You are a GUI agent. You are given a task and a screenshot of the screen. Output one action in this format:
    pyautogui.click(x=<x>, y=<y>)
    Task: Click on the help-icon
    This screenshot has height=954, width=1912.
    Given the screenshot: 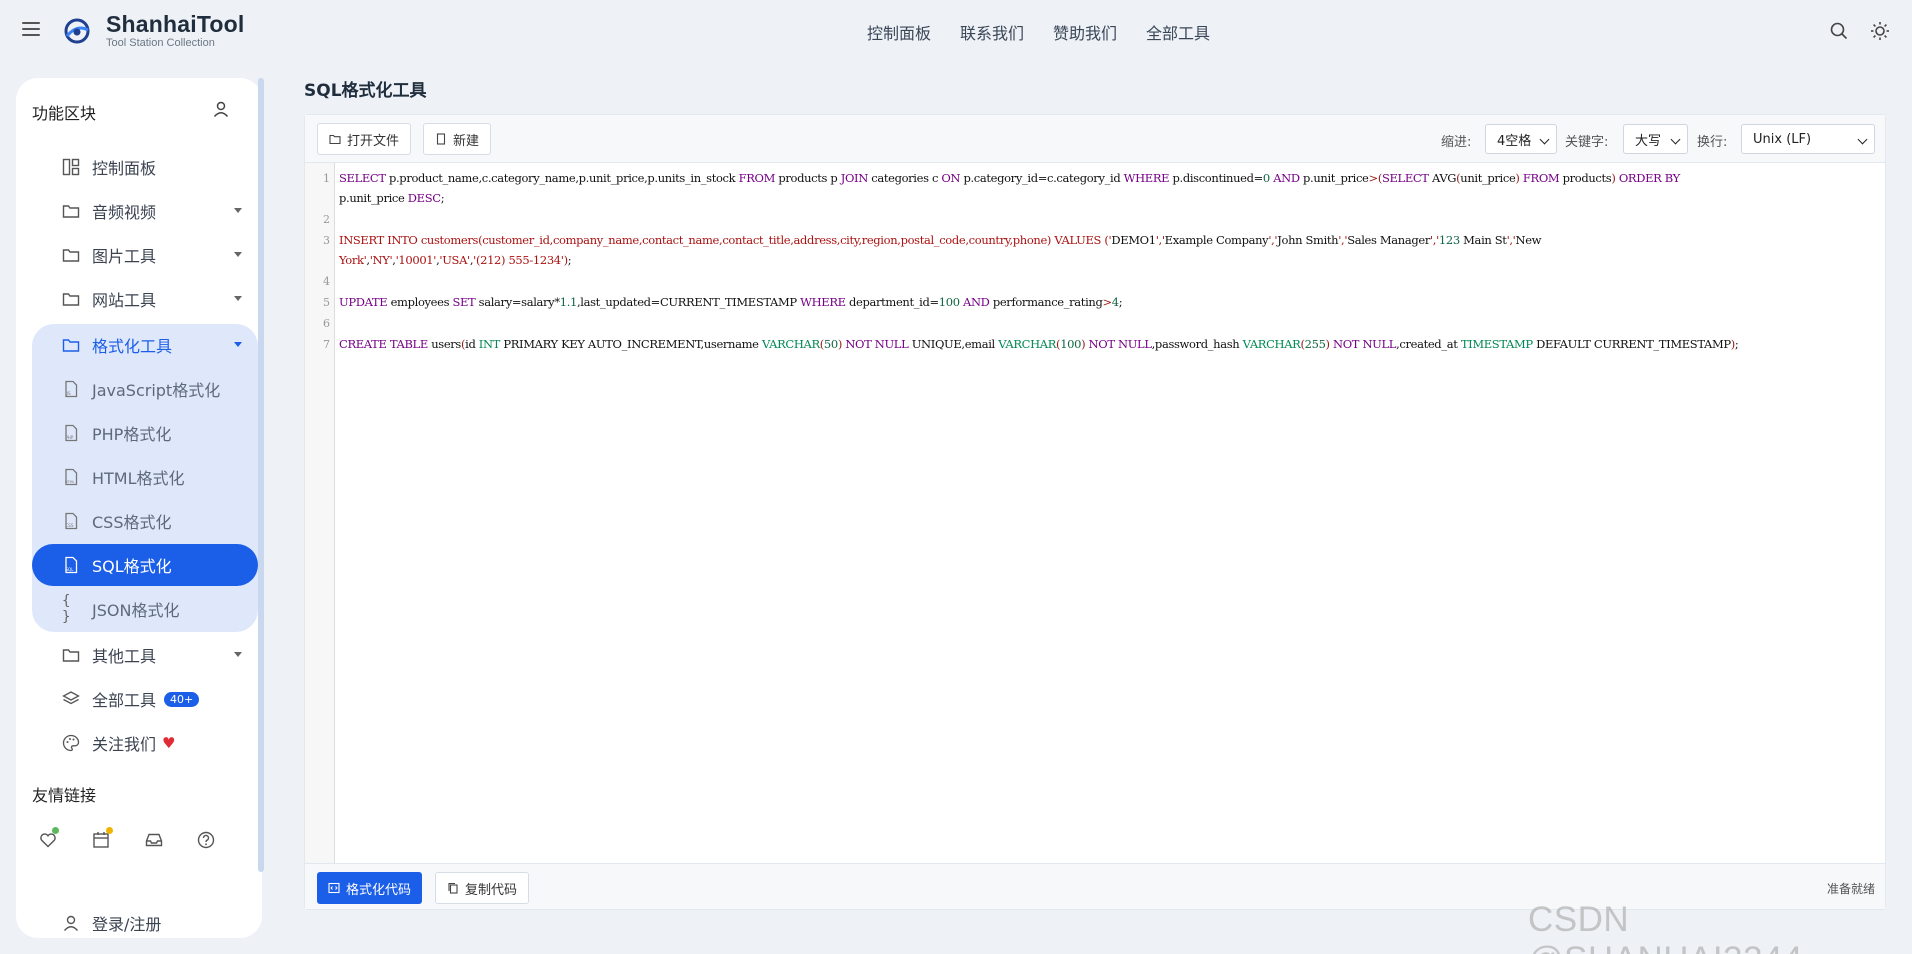 What is the action you would take?
    pyautogui.click(x=206, y=840)
    